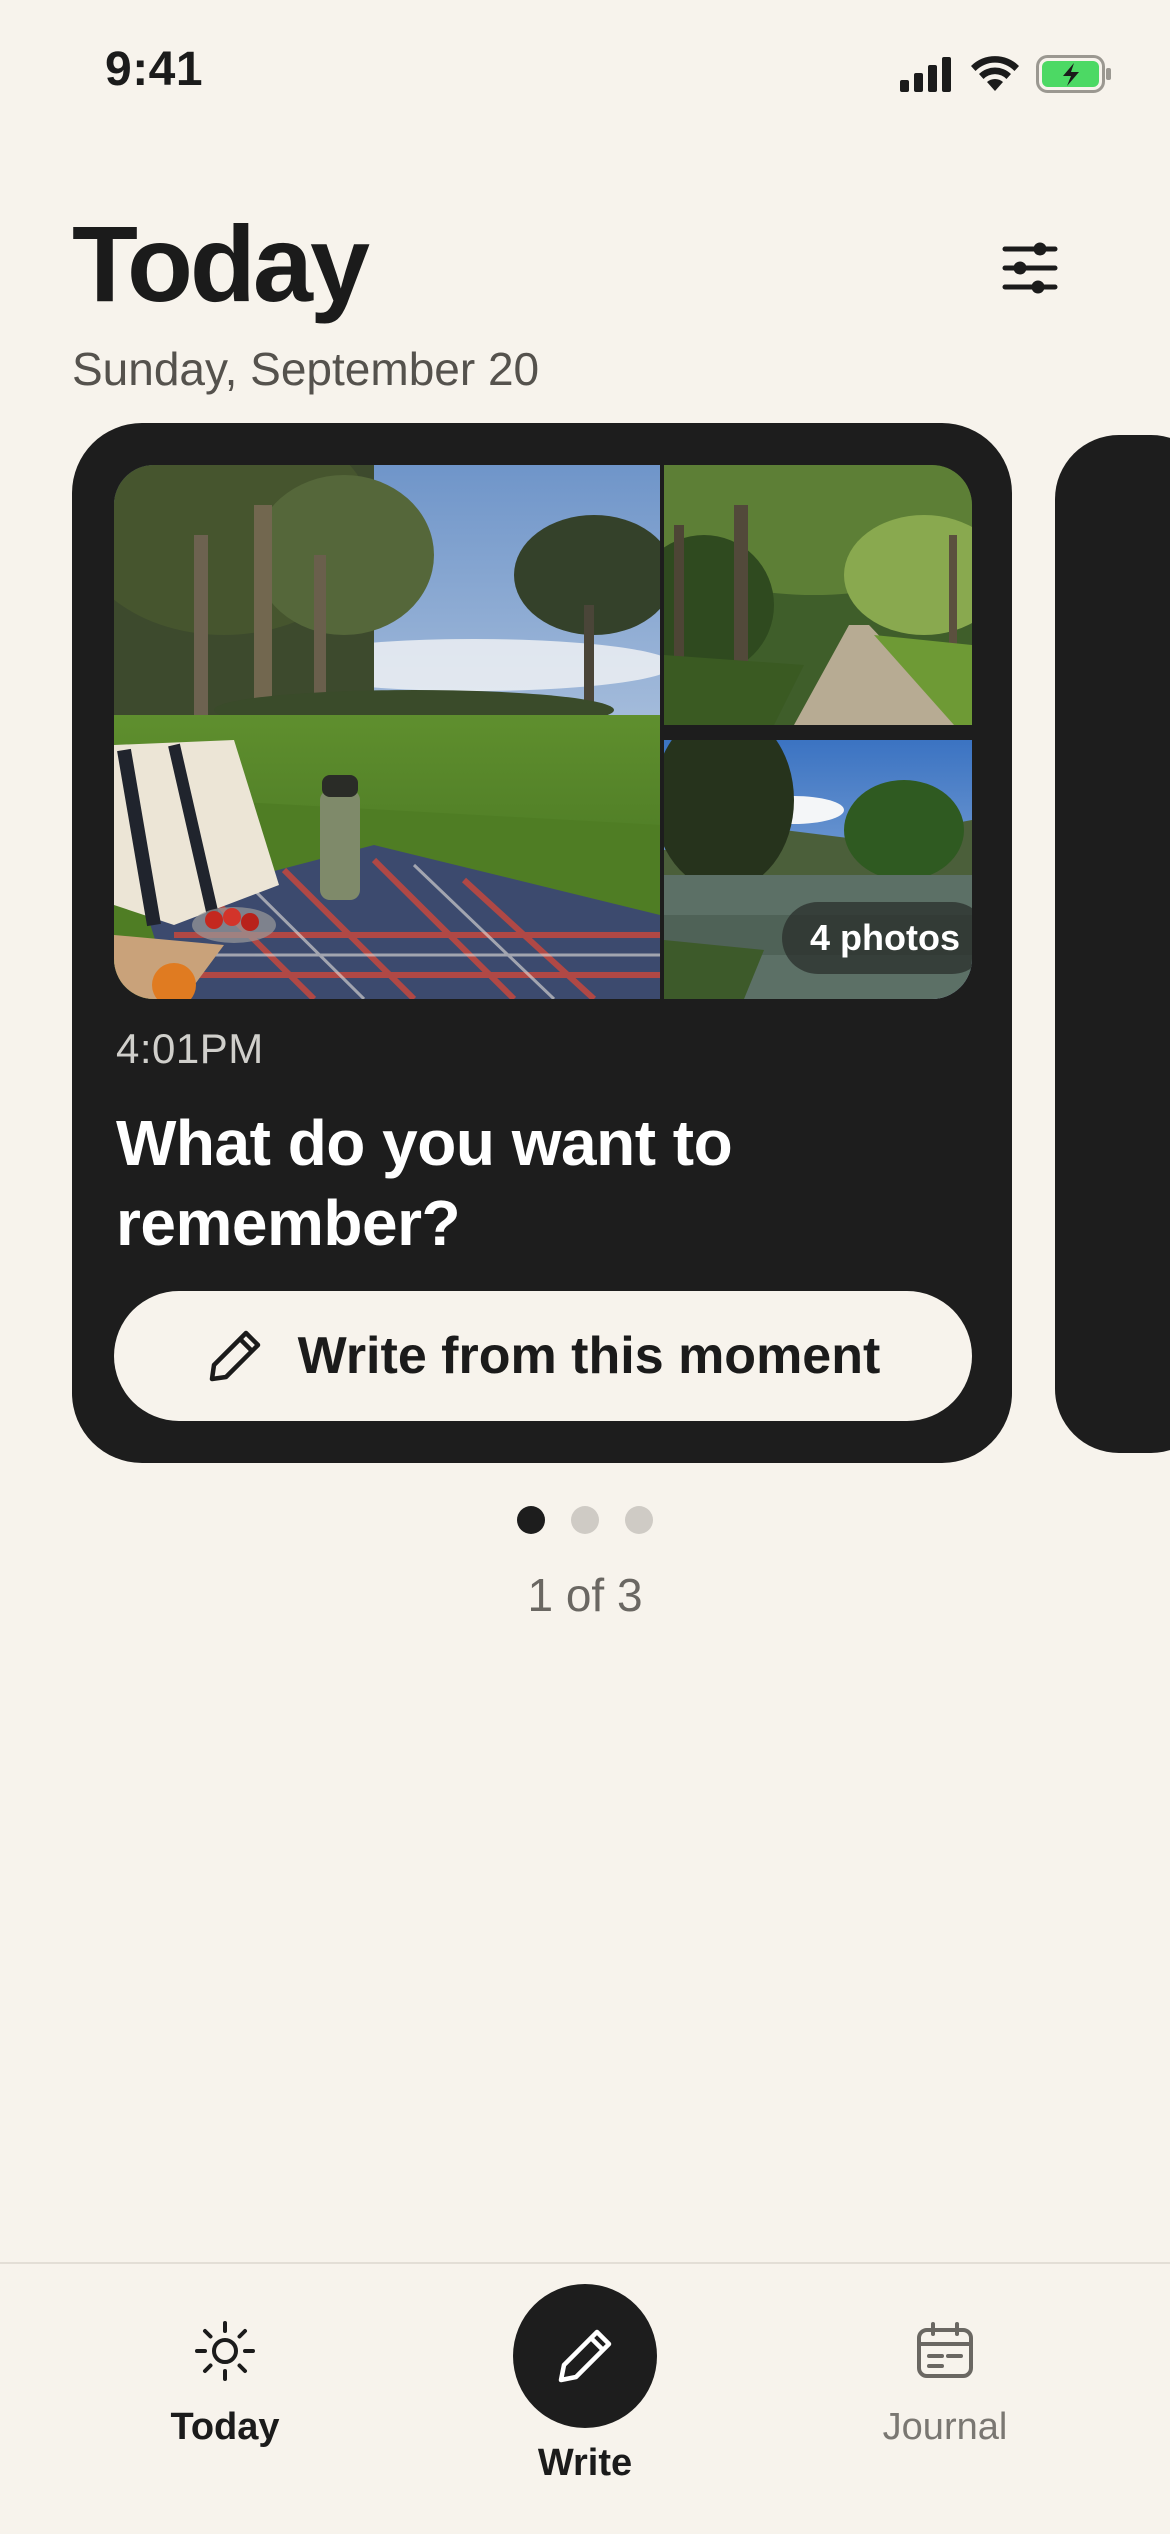 Image resolution: width=1170 pixels, height=2534 pixels. I want to click on tab-today: Today, so click(225, 2384).